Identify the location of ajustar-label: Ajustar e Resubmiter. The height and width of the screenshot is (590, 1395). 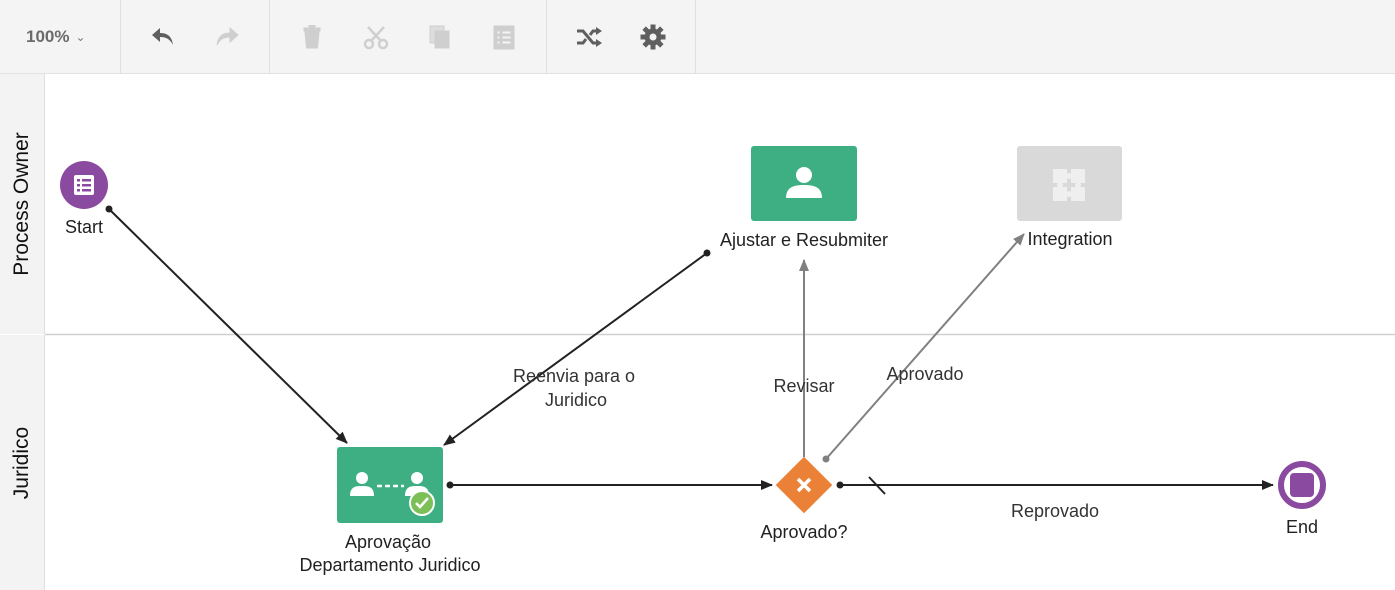
(804, 240).